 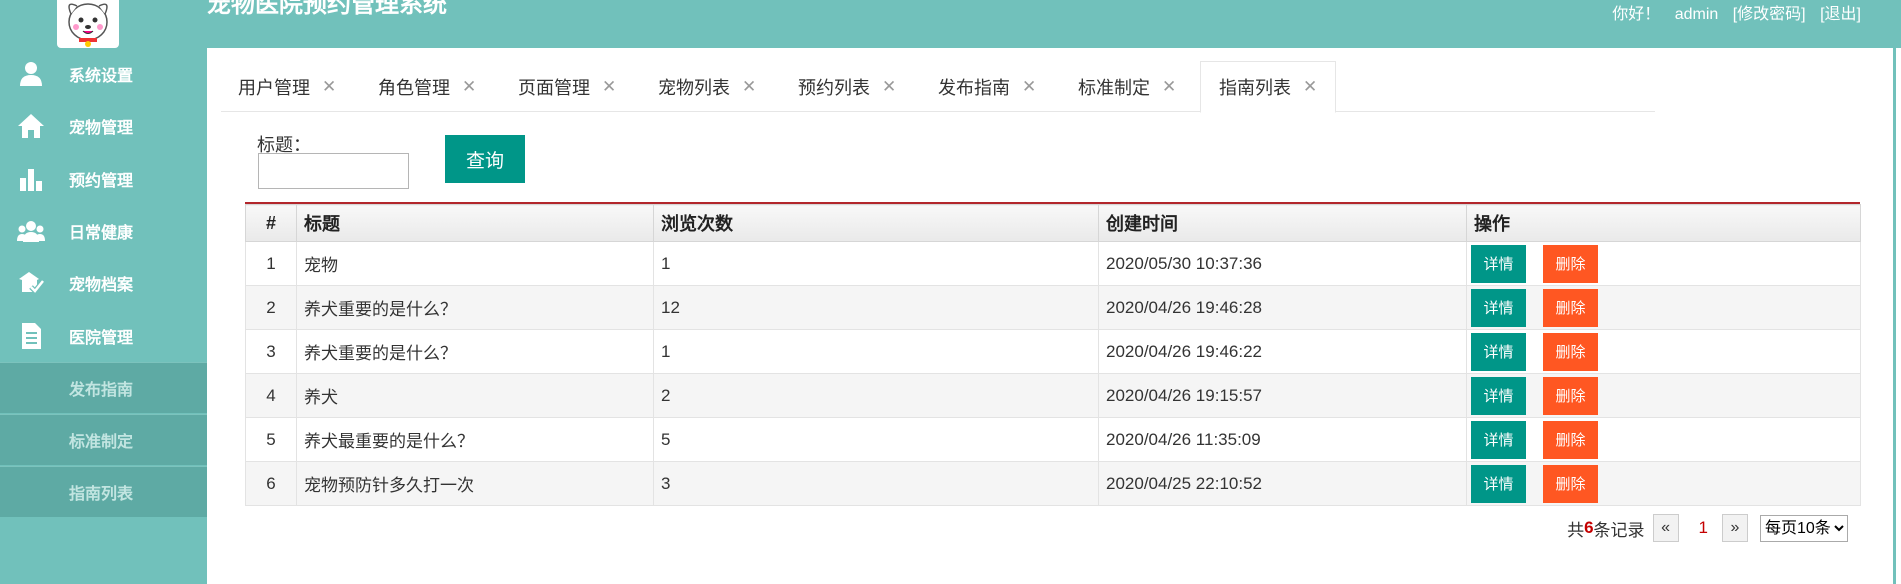 I want to click on sidebar-subitem-guide-list: 指南列表, so click(x=103, y=491).